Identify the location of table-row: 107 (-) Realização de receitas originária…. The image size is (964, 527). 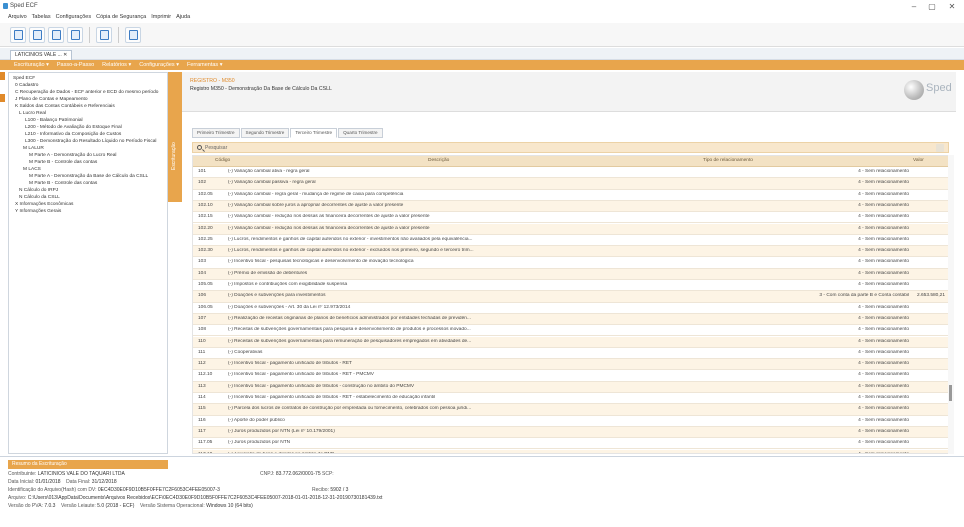
(570, 319).